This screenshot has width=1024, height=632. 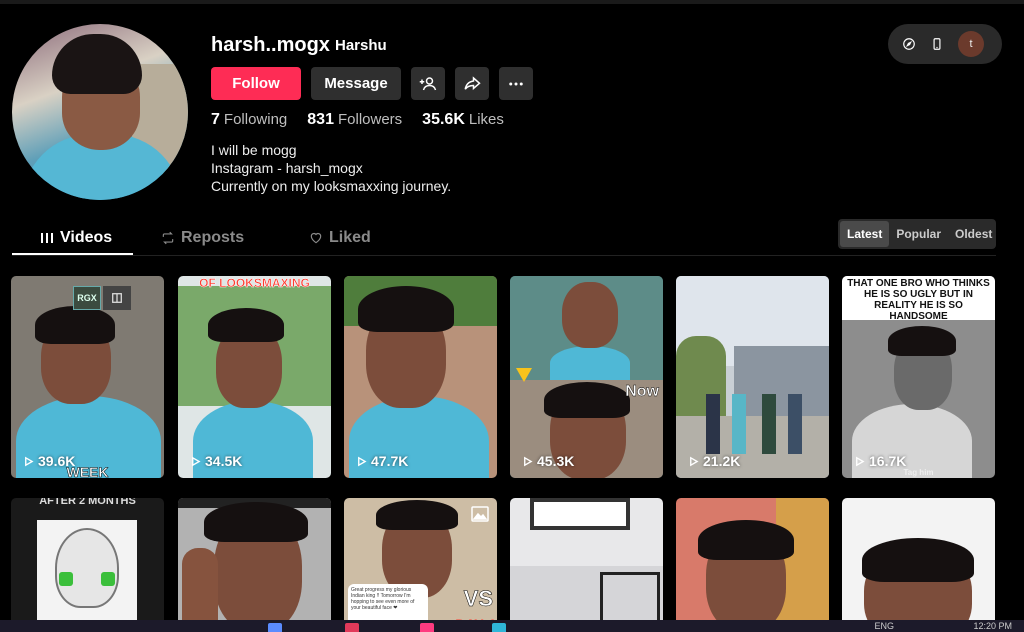 I want to click on thumb-shirt, so click(x=590, y=363).